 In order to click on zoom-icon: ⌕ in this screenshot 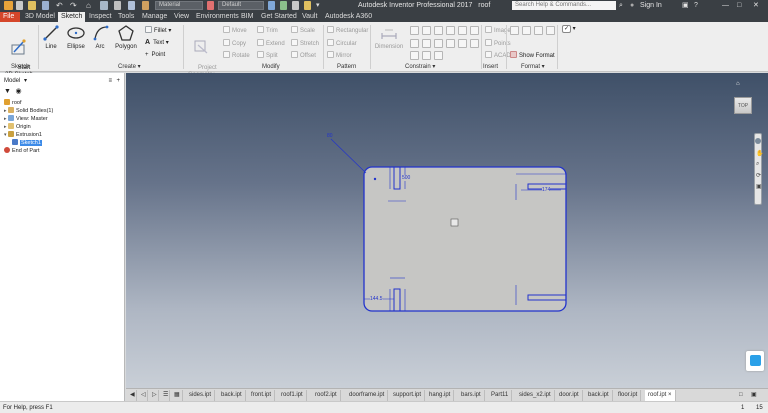, I will do `click(757, 164)`.